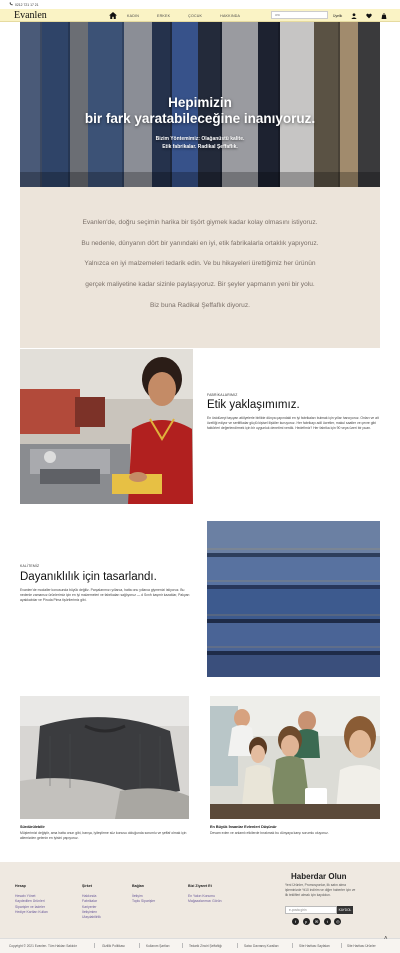 The width and height of the screenshot is (400, 953). What do you see at coordinates (369, 16) in the screenshot?
I see `heart-icon` at bounding box center [369, 16].